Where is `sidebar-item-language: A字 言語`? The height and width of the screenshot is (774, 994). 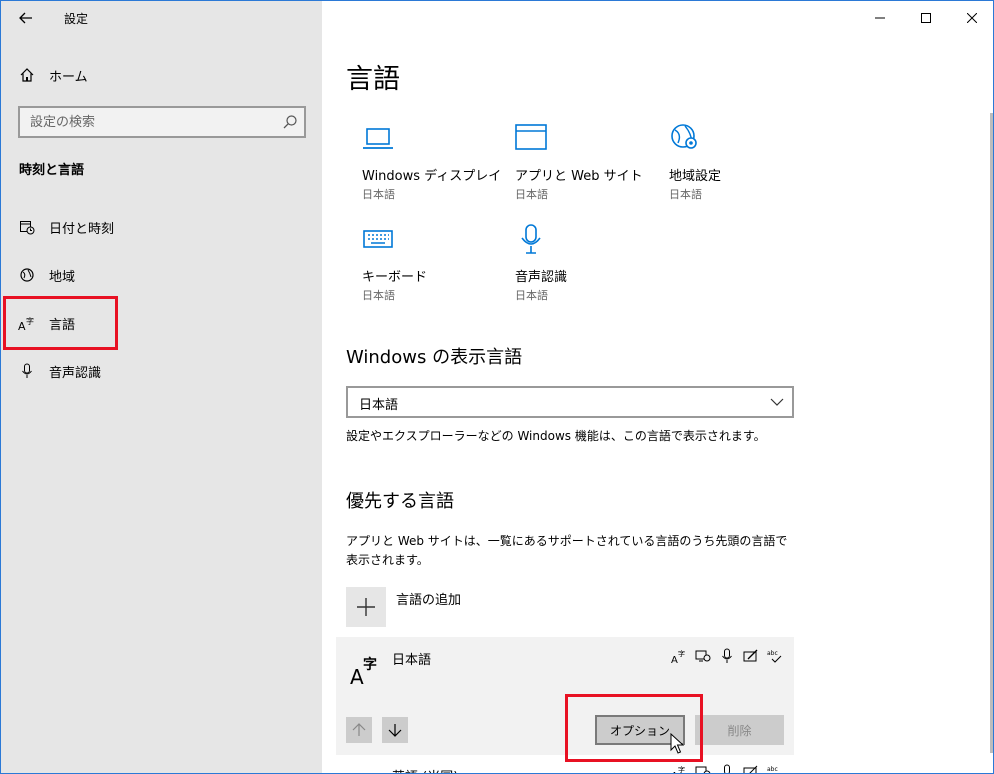 sidebar-item-language: A字 言語 is located at coordinates (161, 323).